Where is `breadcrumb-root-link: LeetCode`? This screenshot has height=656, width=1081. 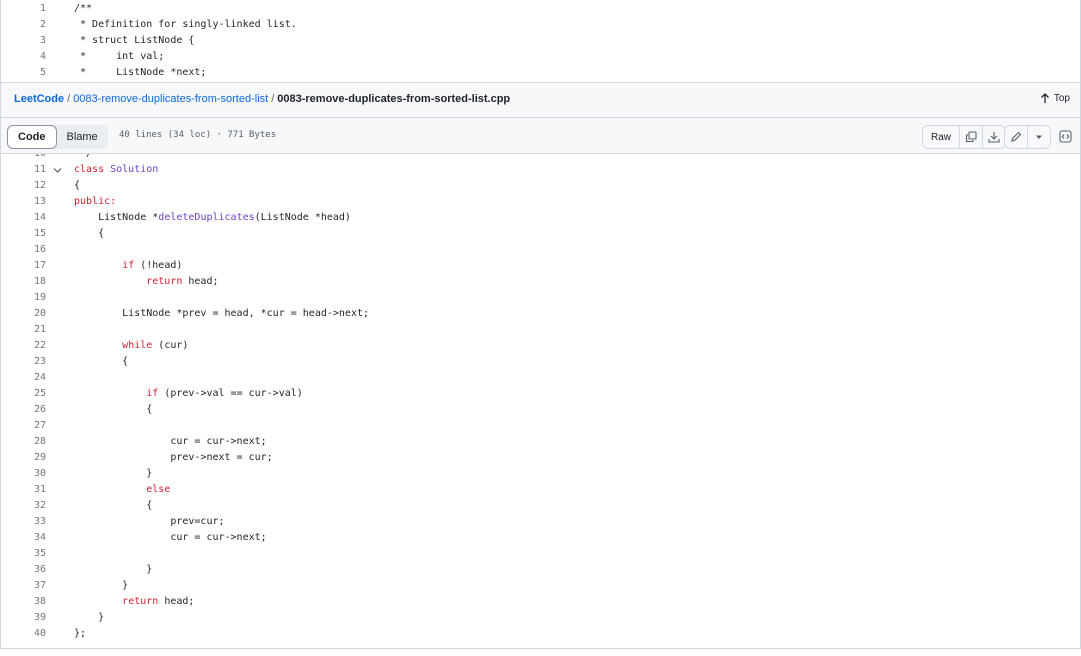
breadcrumb-root-link: LeetCode is located at coordinates (39, 99).